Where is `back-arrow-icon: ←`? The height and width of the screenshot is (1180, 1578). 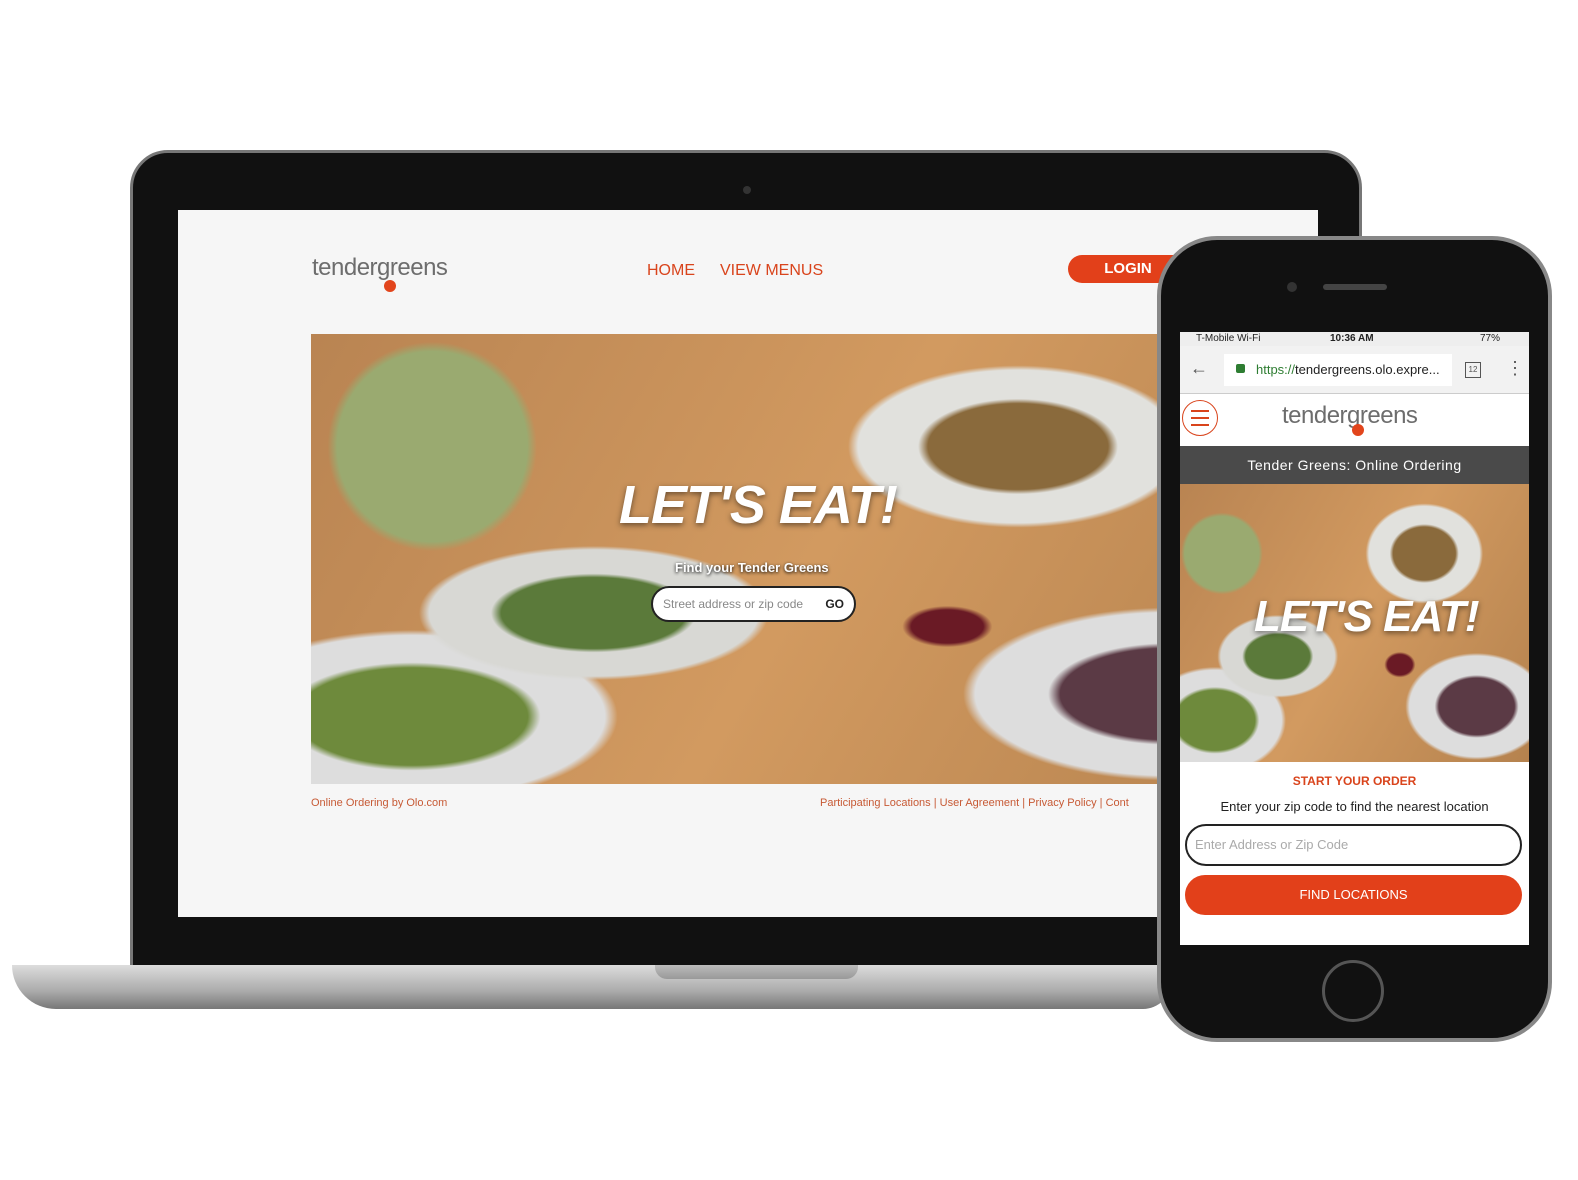
back-arrow-icon: ← is located at coordinates (1199, 368).